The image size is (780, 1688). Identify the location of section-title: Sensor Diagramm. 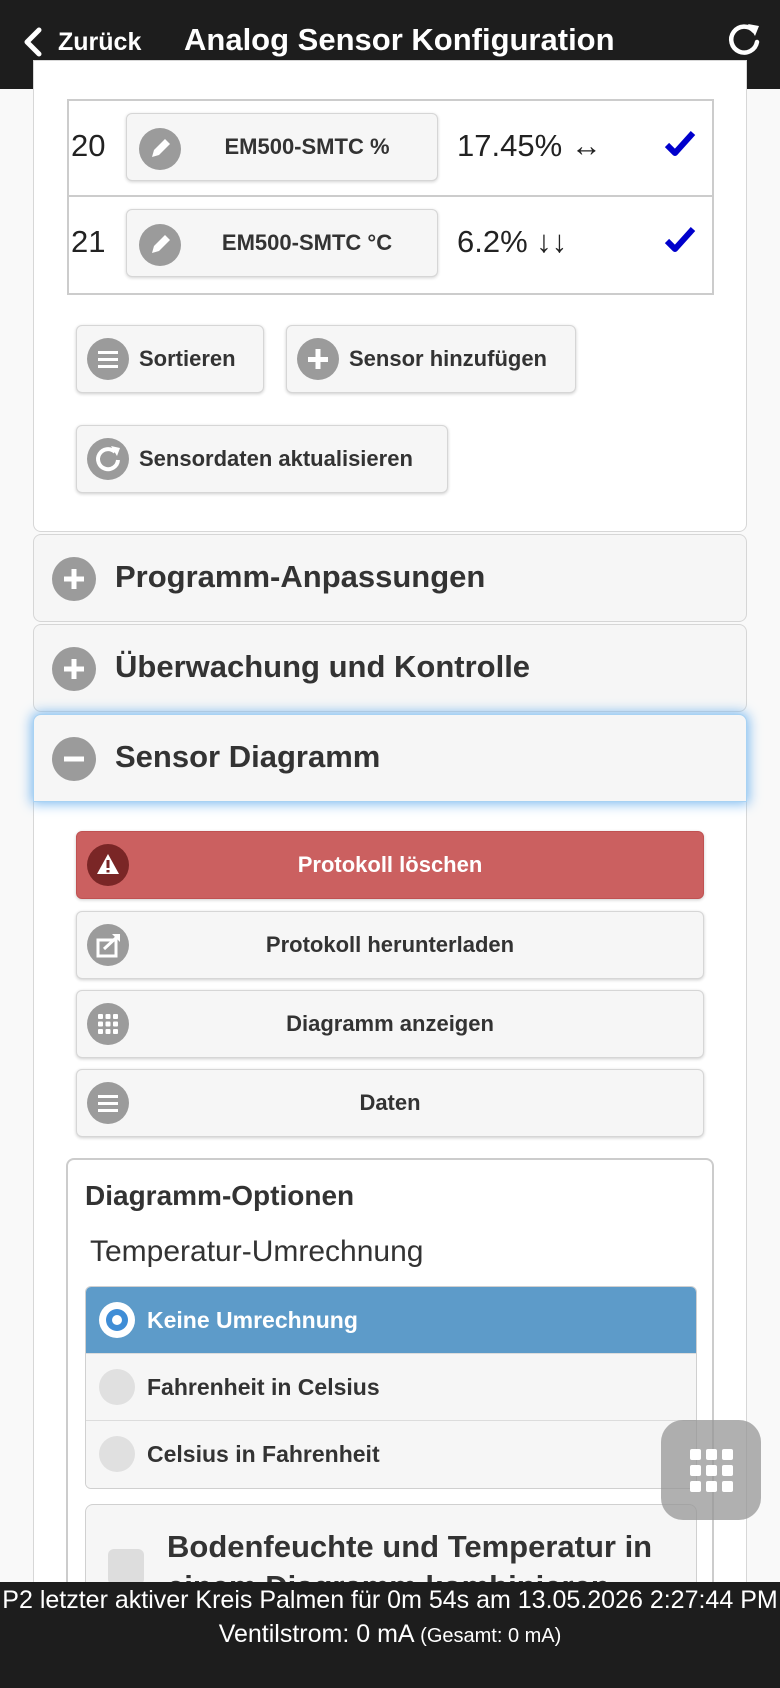
(248, 756).